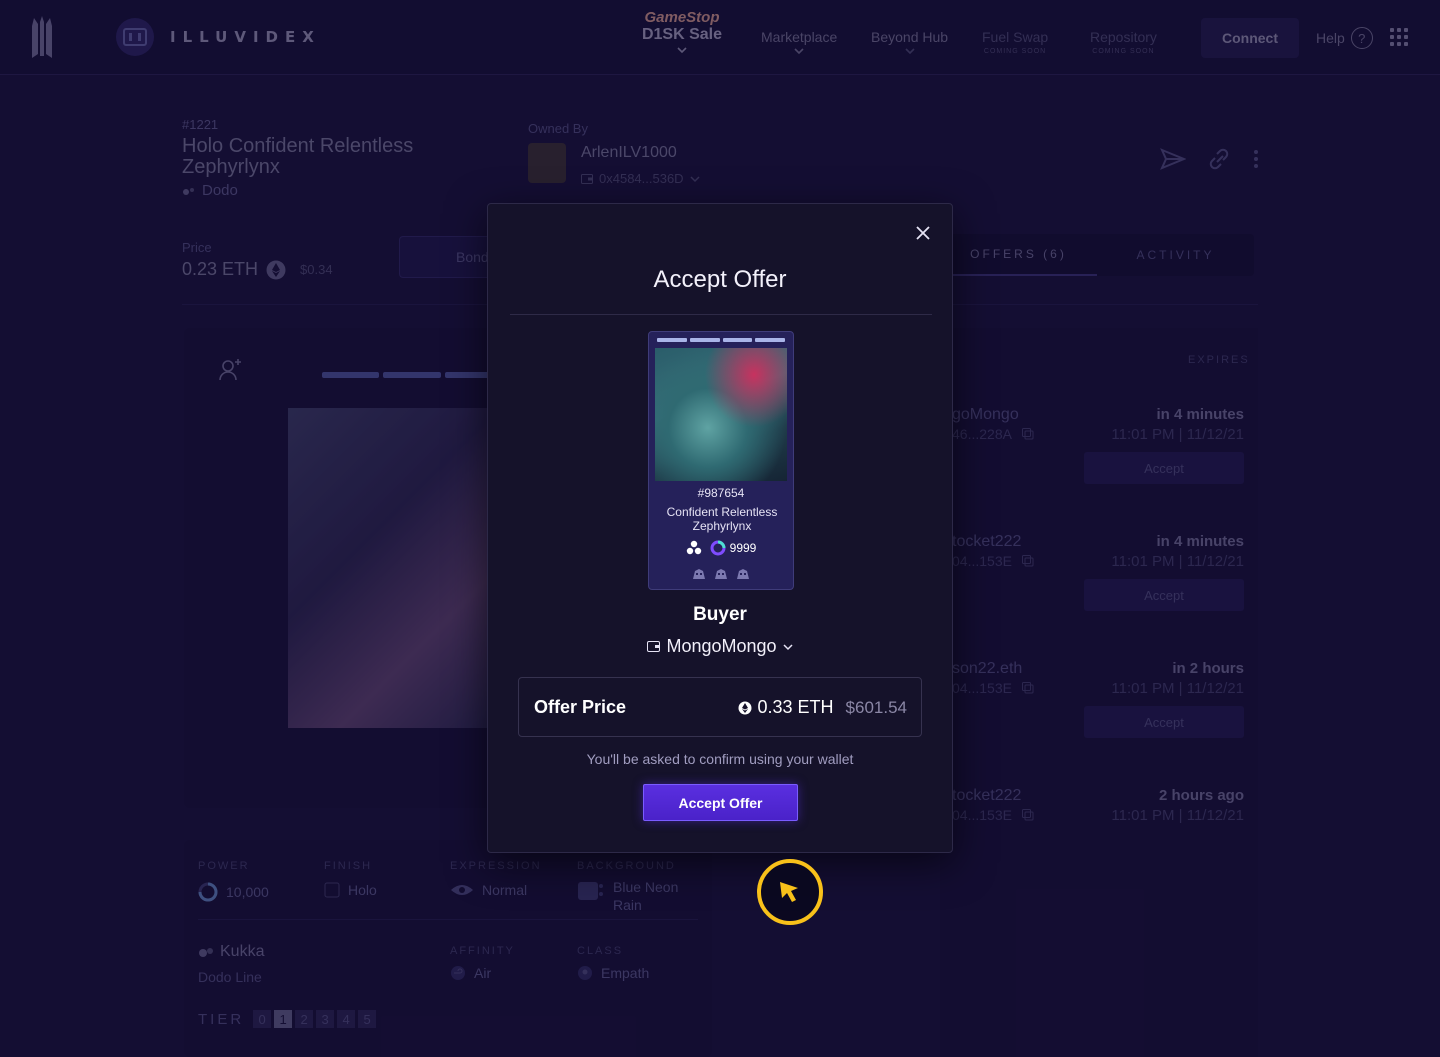 This screenshot has height=1057, width=1440. I want to click on coming-soon-label: COMING SOON, so click(1015, 51).